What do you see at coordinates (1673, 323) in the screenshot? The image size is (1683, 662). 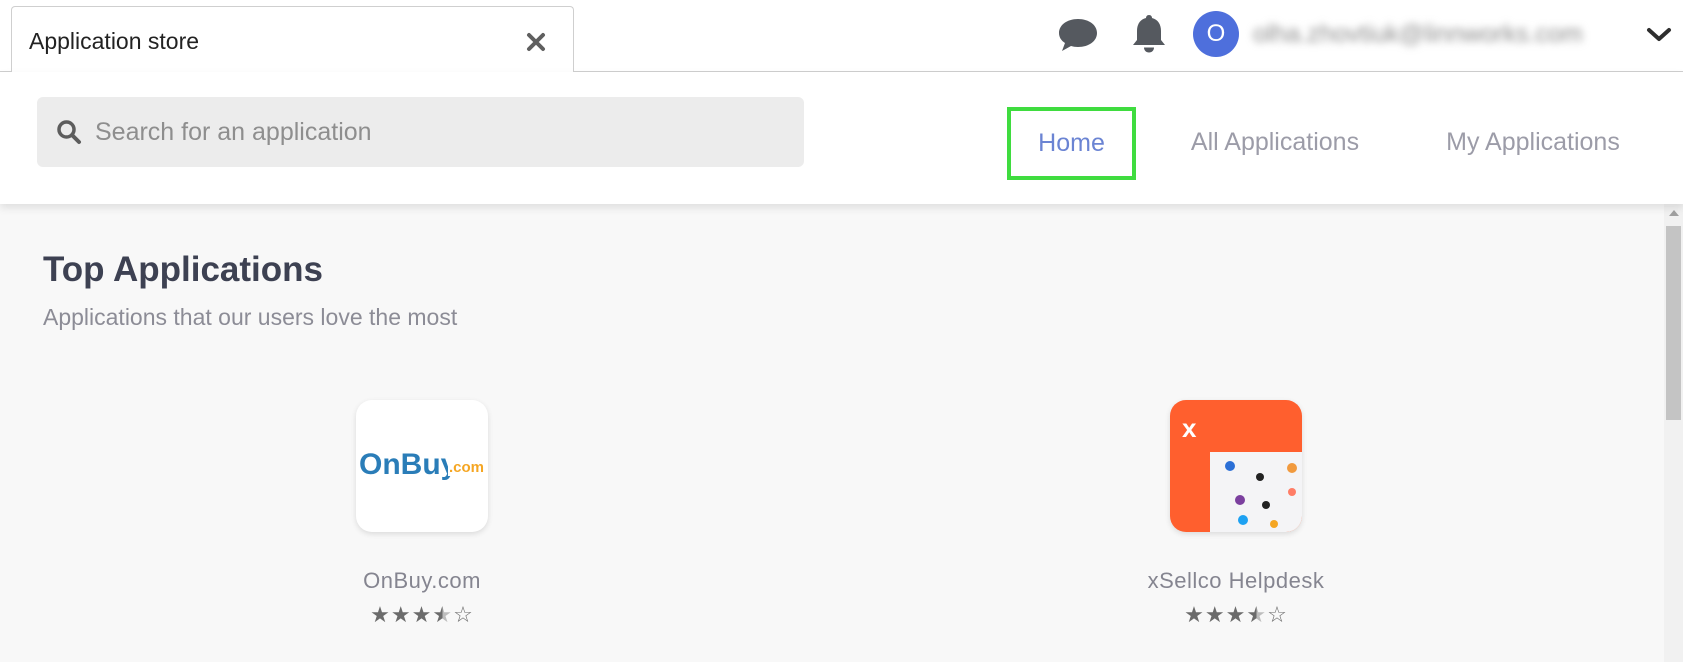 I see `scroll-thumb` at bounding box center [1673, 323].